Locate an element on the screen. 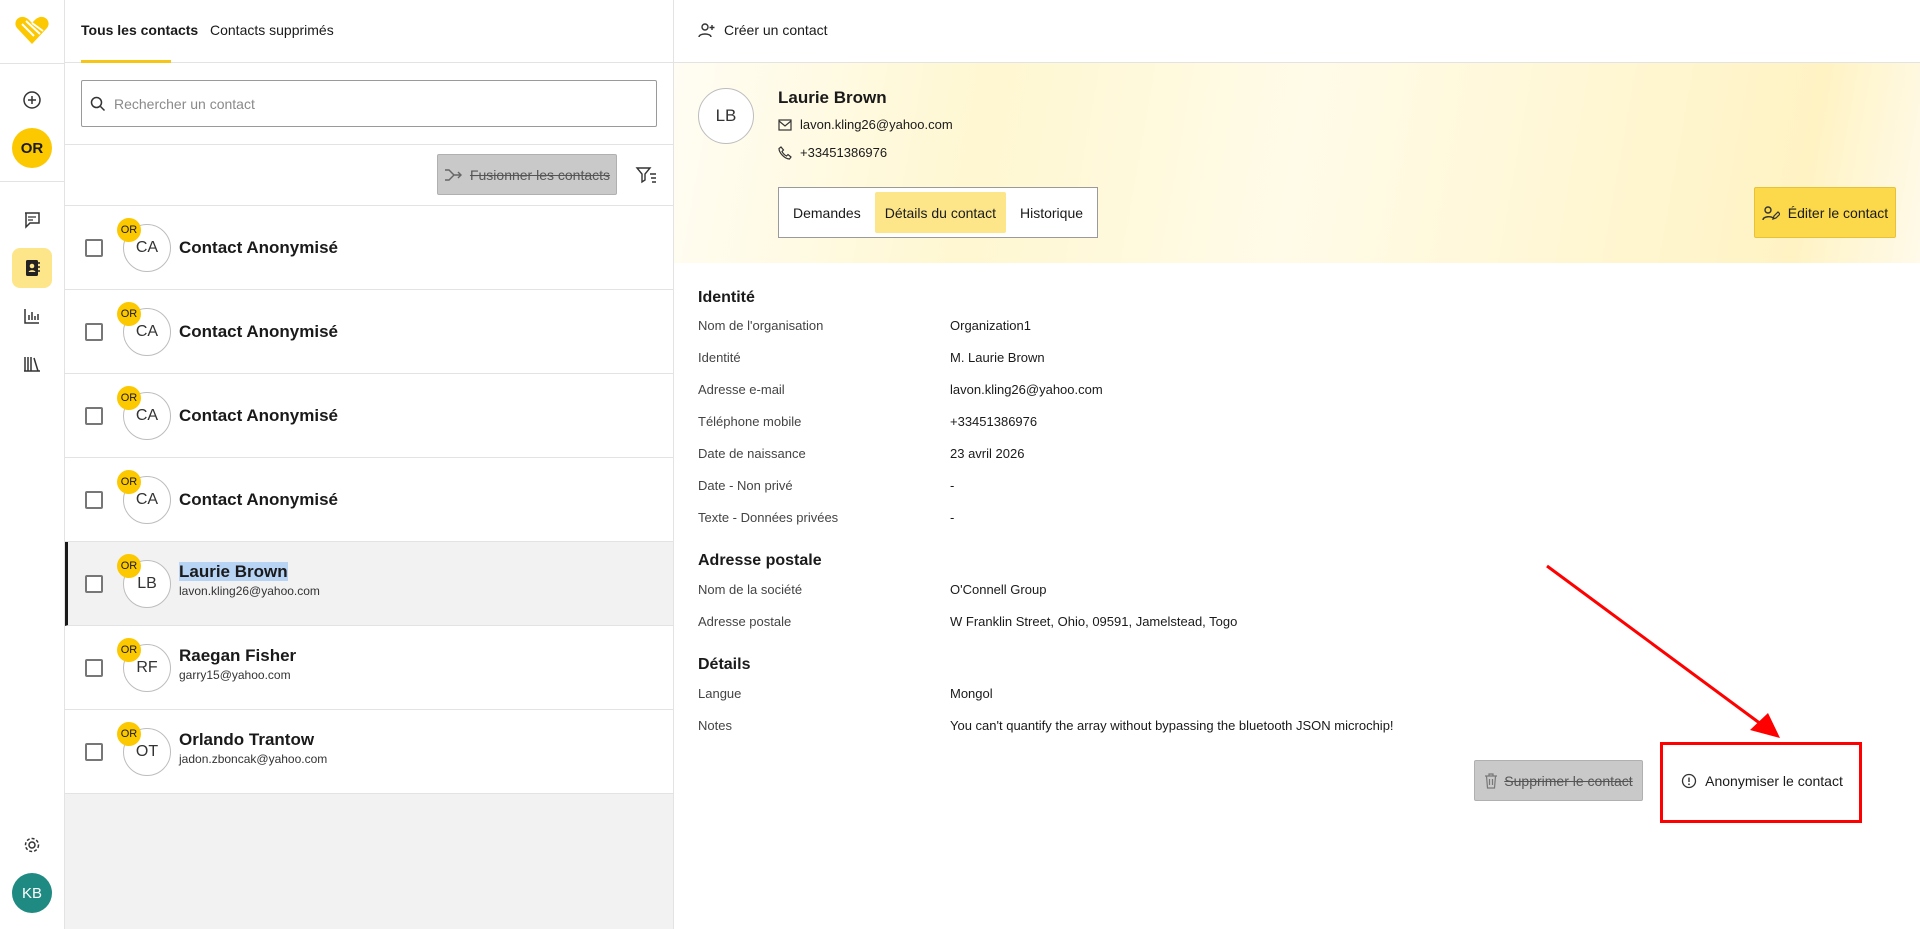  field-label: Adresse postale is located at coordinates (745, 621).